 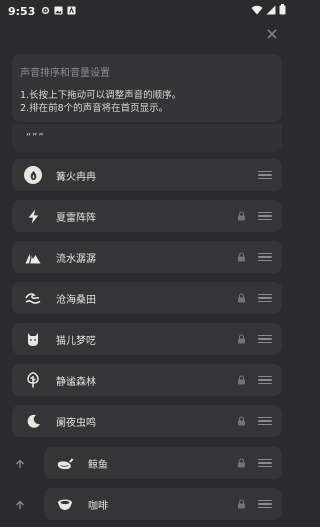 What do you see at coordinates (147, 257) in the screenshot?
I see `sound-row: 流水潺潺` at bounding box center [147, 257].